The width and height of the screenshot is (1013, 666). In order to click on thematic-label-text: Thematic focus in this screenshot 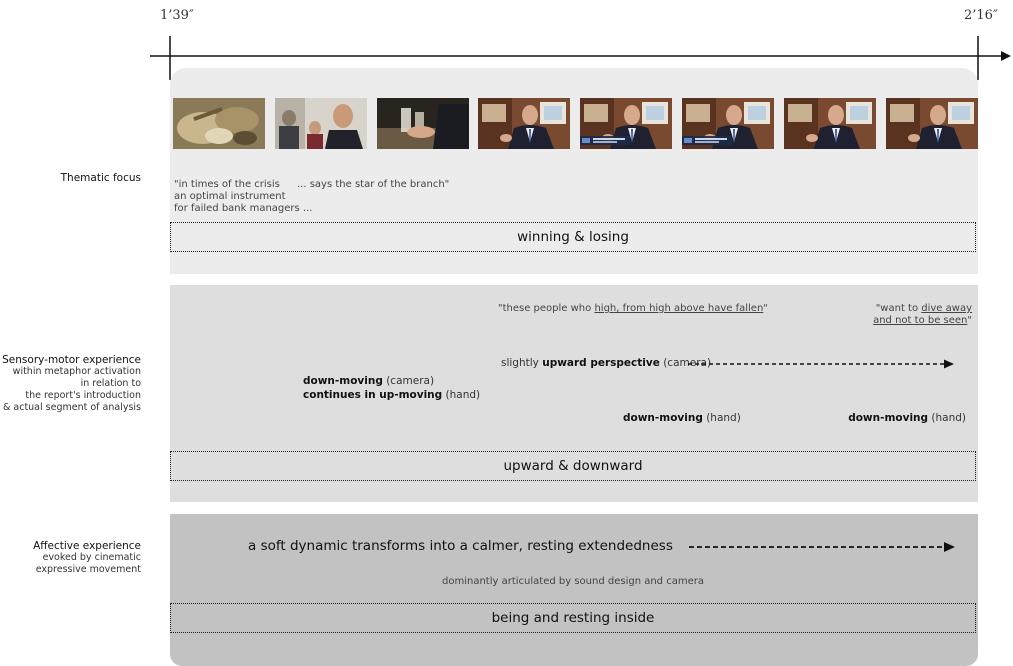, I will do `click(100, 178)`.